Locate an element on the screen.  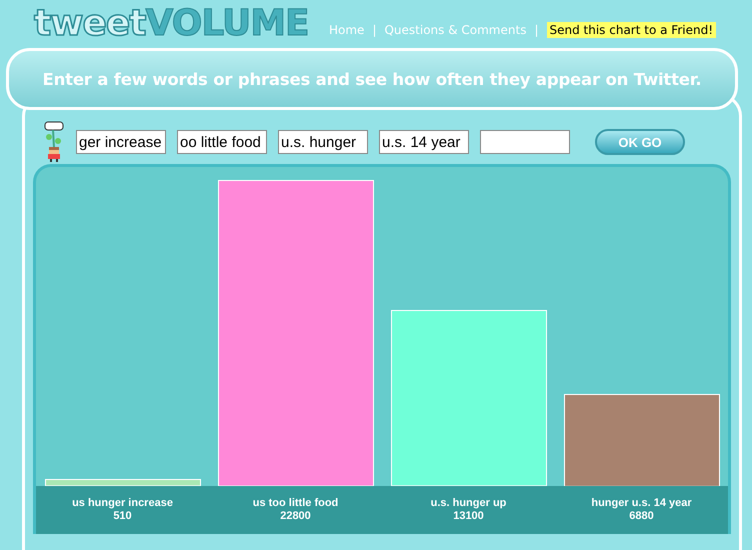
input-field is located at coordinates (525, 142).